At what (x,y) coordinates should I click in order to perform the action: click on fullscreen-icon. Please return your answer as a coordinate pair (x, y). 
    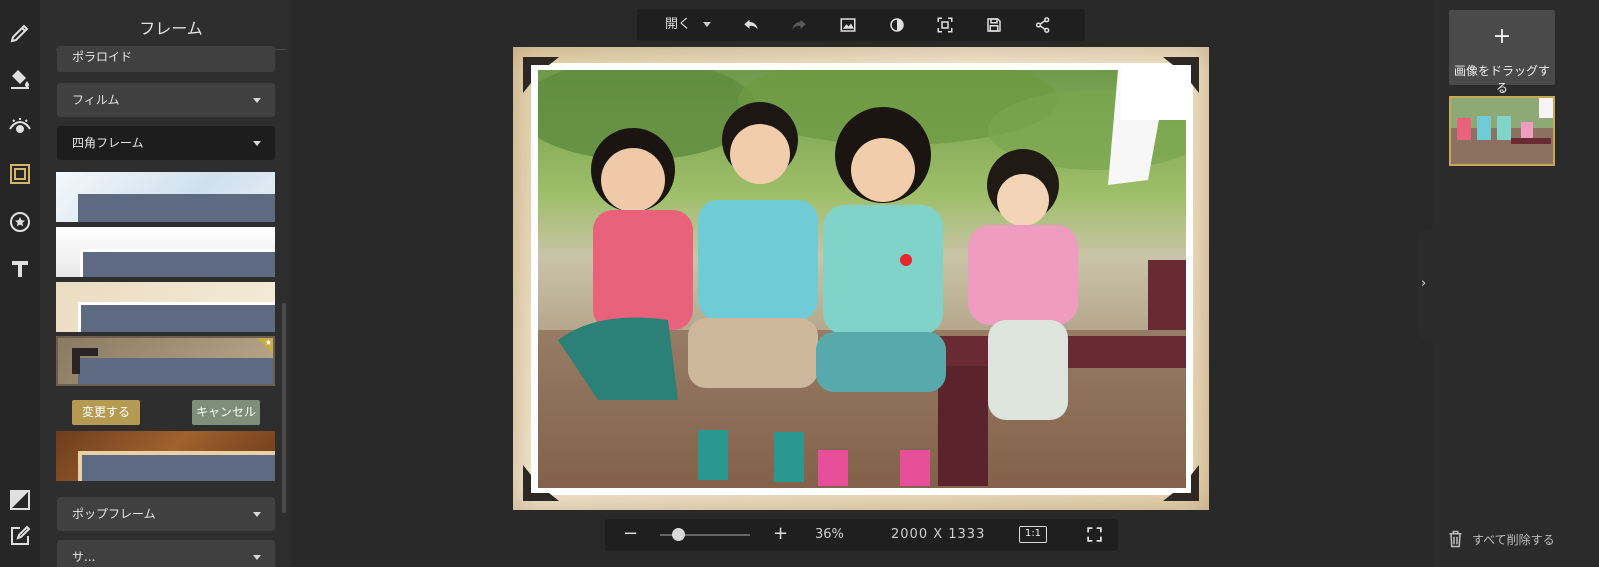
    Looking at the image, I should click on (1094, 534).